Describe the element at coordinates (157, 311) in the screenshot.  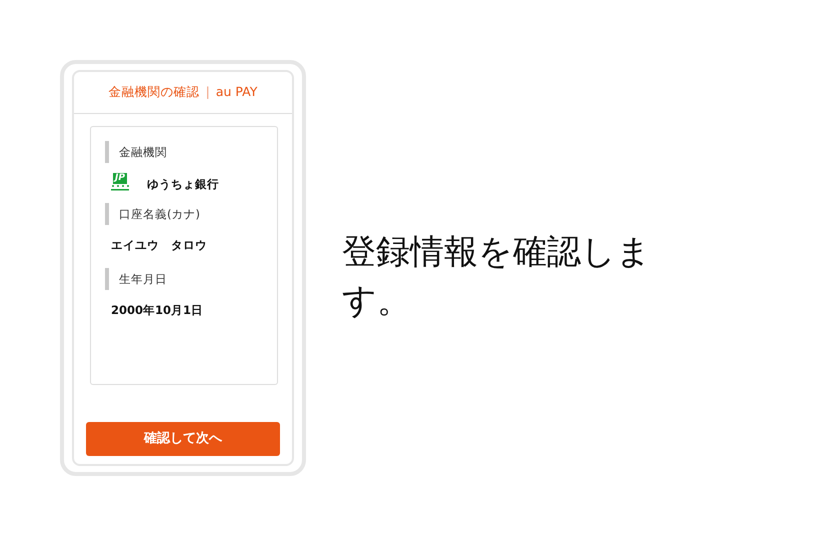
I see `field-value: 2000年10月1日` at that location.